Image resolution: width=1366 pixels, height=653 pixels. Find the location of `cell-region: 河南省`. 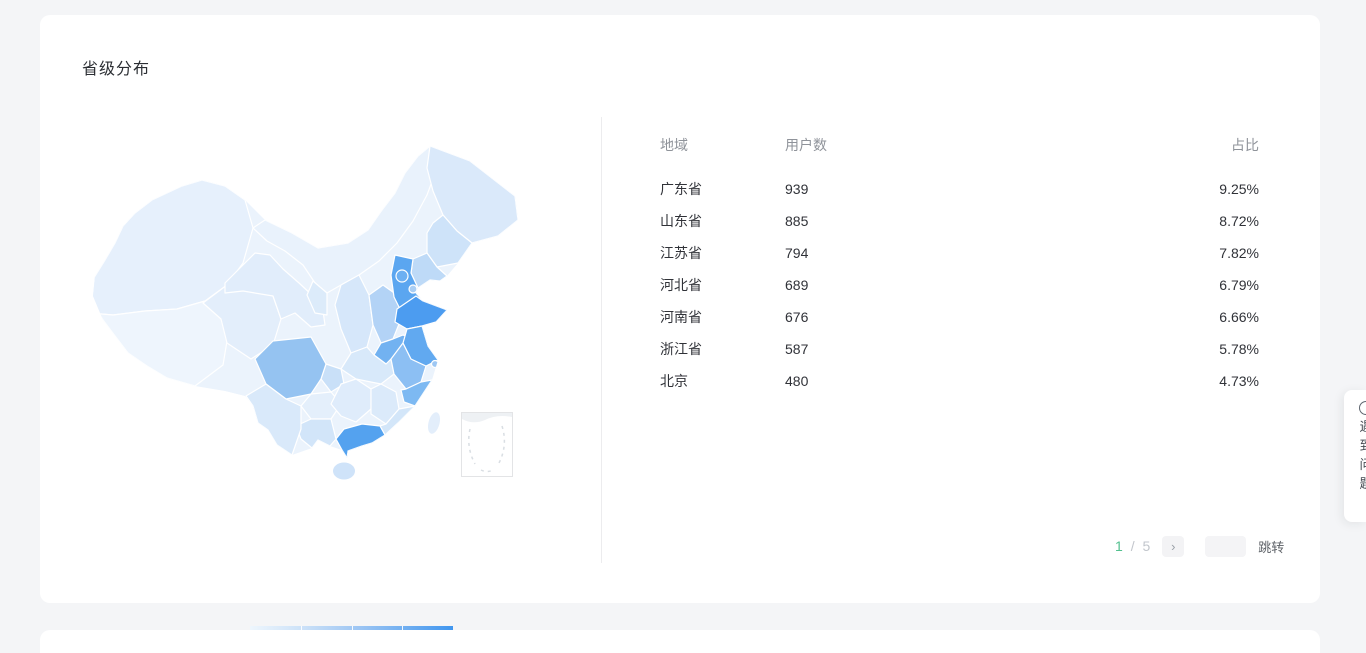

cell-region: 河南省 is located at coordinates (681, 317).